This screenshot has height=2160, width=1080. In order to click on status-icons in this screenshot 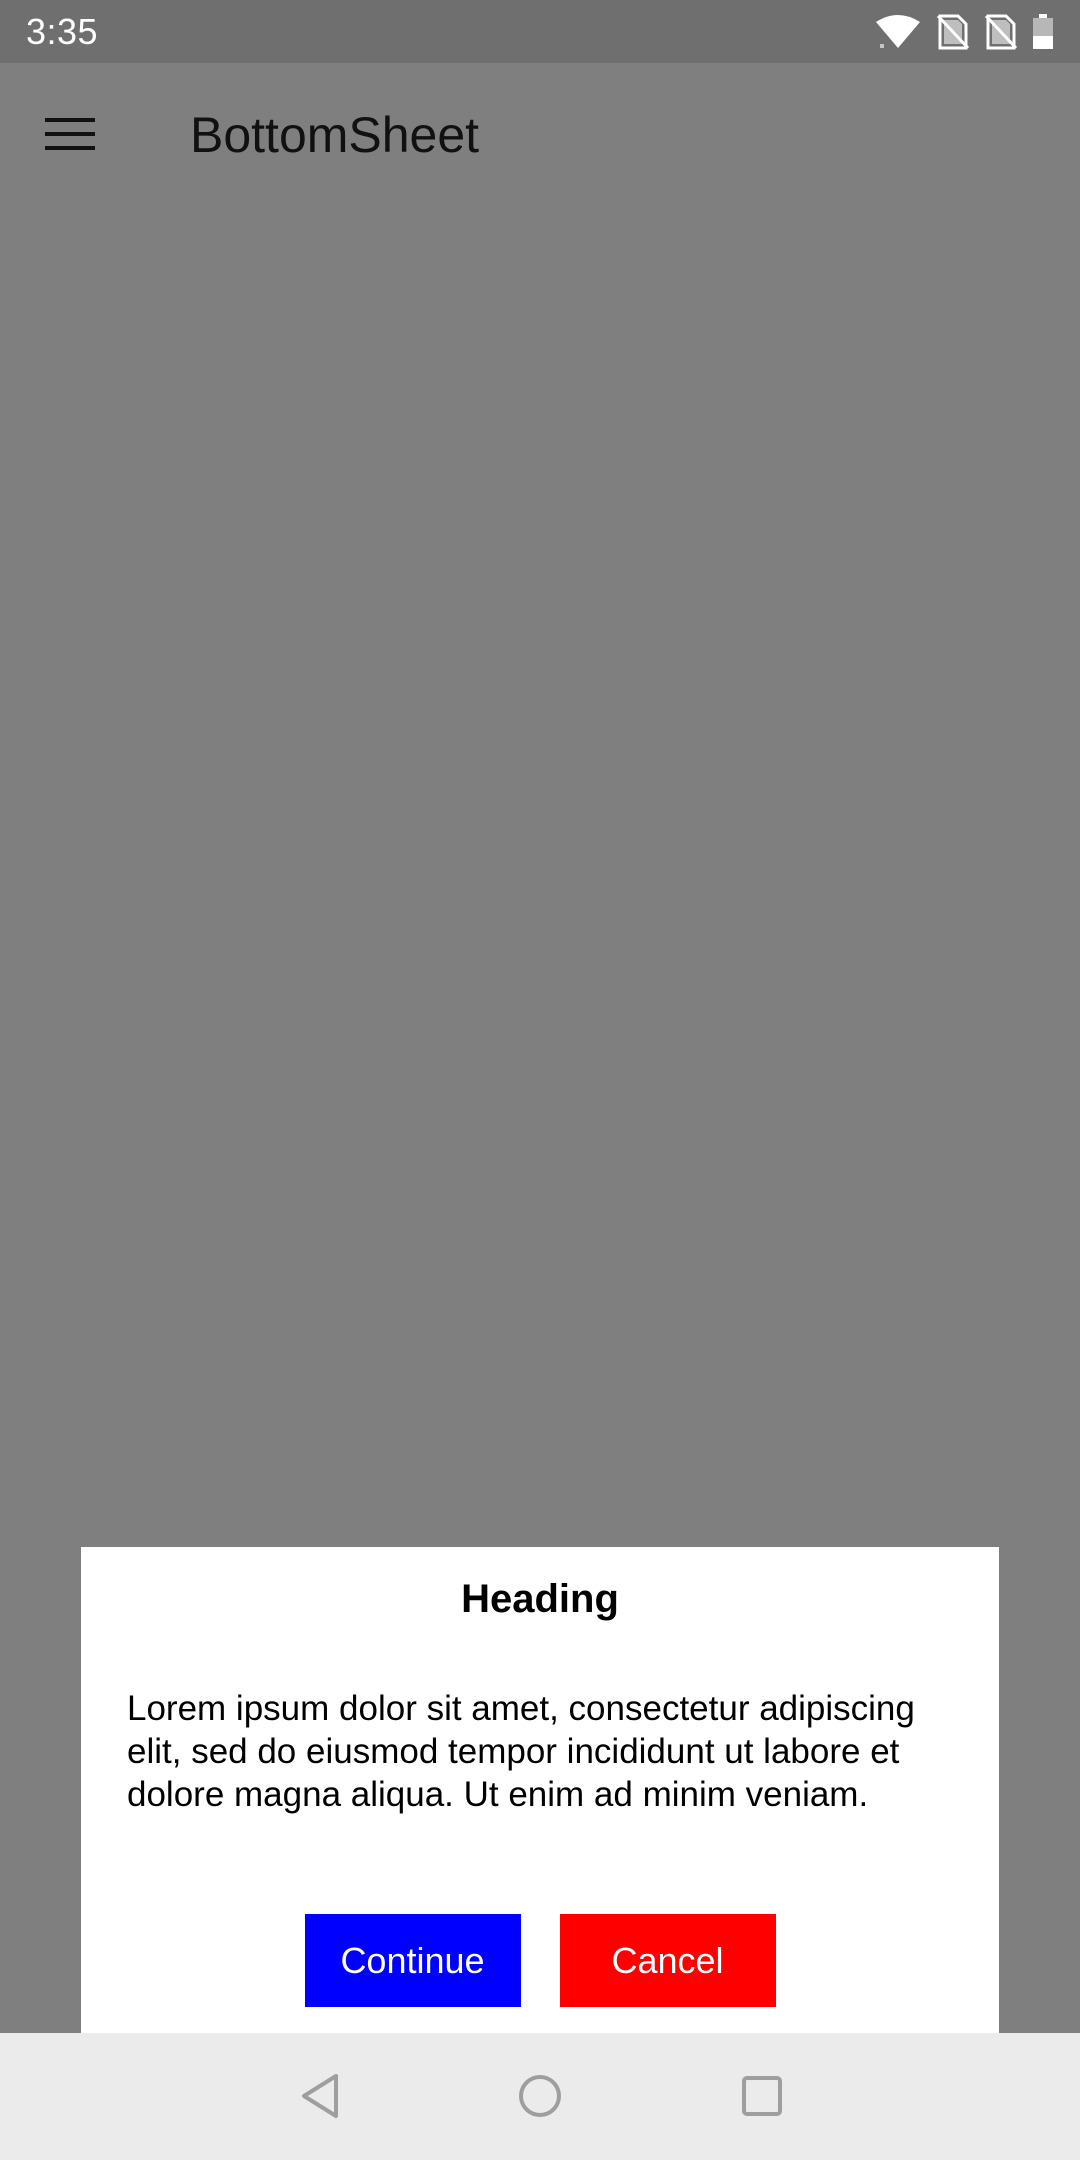, I will do `click(964, 31)`.